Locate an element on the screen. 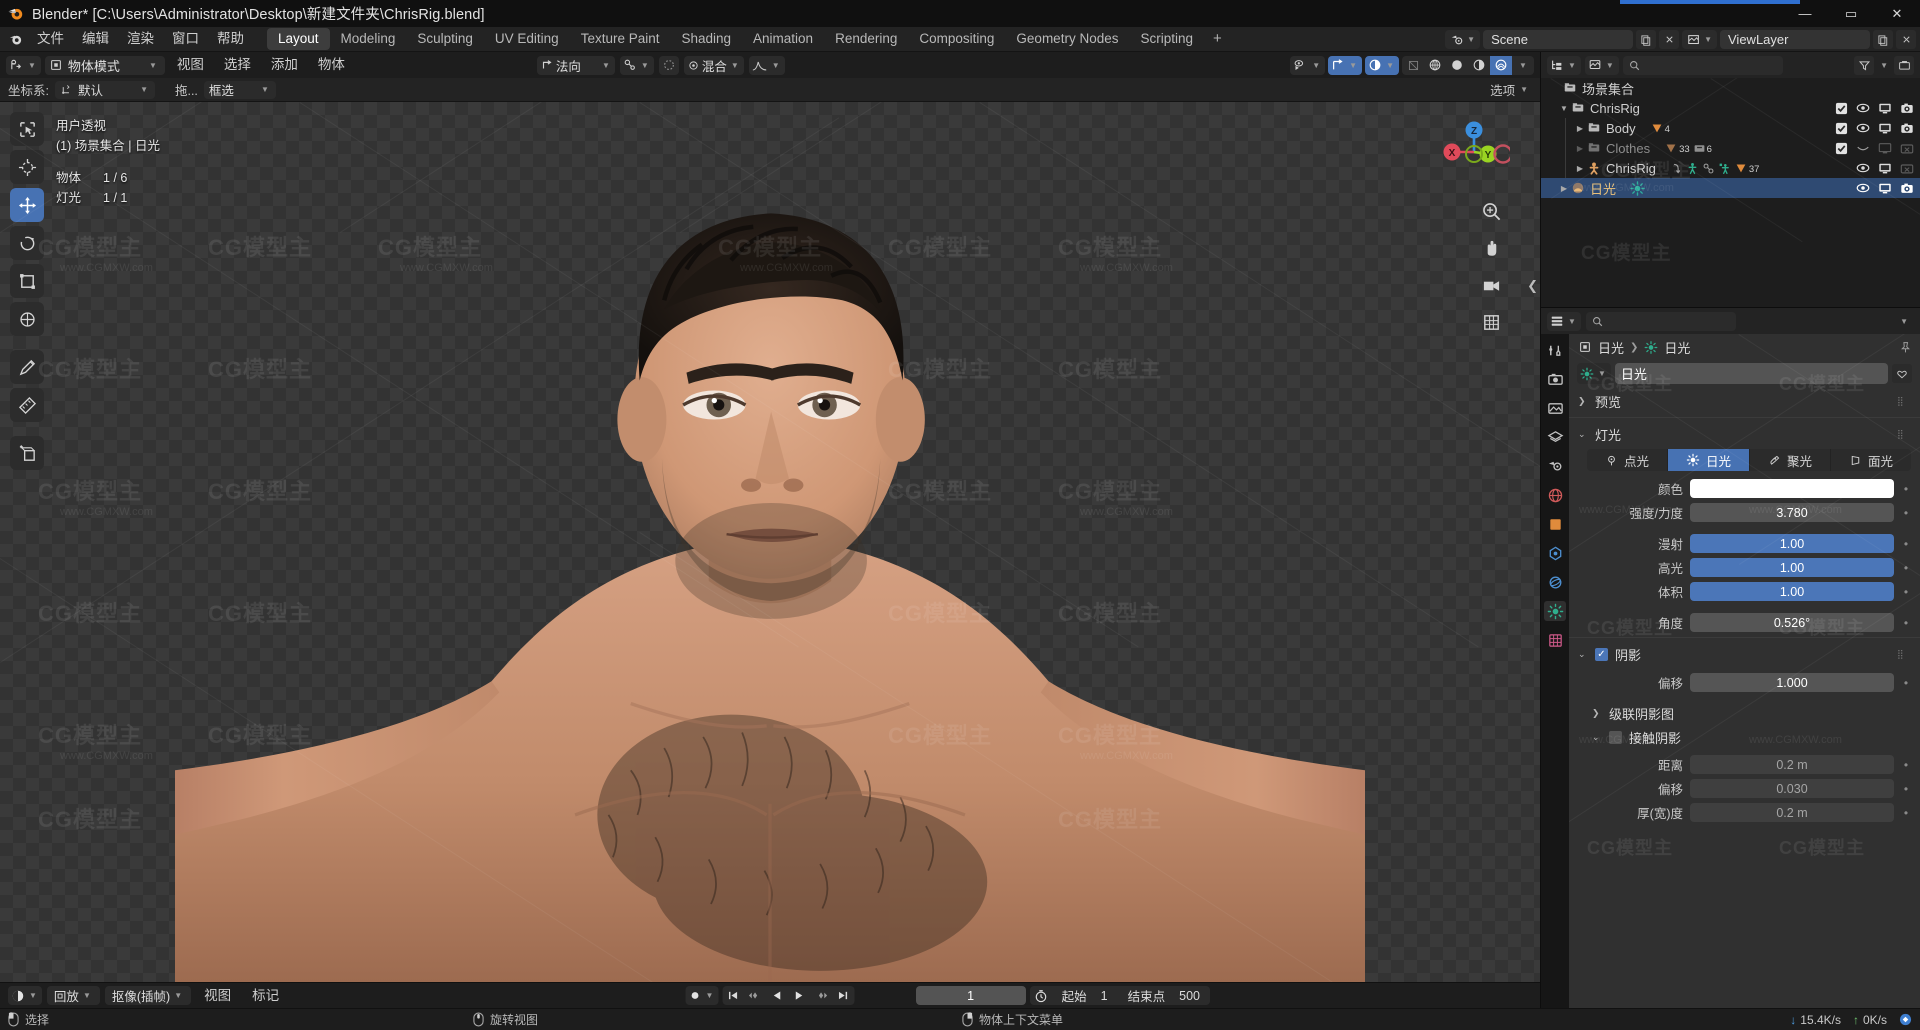  shading-wireframe-button is located at coordinates (1413, 65).